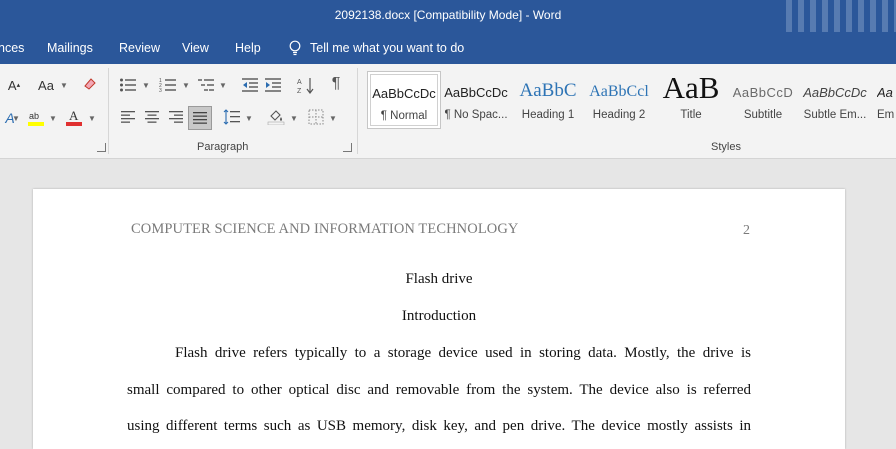  What do you see at coordinates (128, 117) in the screenshot?
I see `align-left-icon` at bounding box center [128, 117].